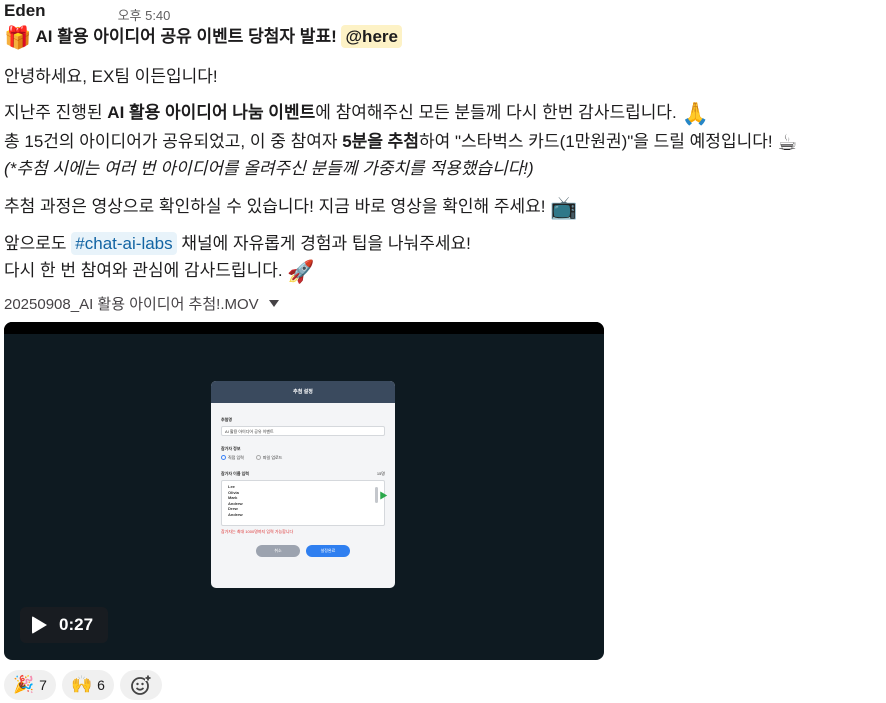 This screenshot has height=703, width=886. What do you see at coordinates (304, 503) in the screenshot?
I see `names-list: Lee Olivia Mark Andrew Drew Andrew` at bounding box center [304, 503].